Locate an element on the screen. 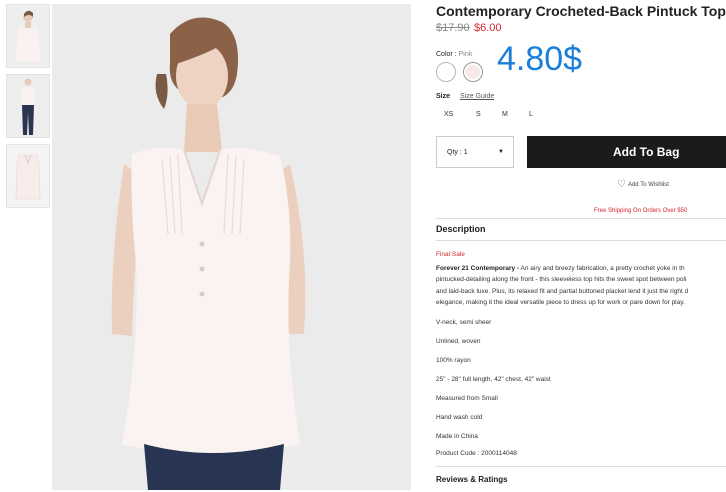 The image size is (726, 492). thumbnail-list is located at coordinates (28, 109).